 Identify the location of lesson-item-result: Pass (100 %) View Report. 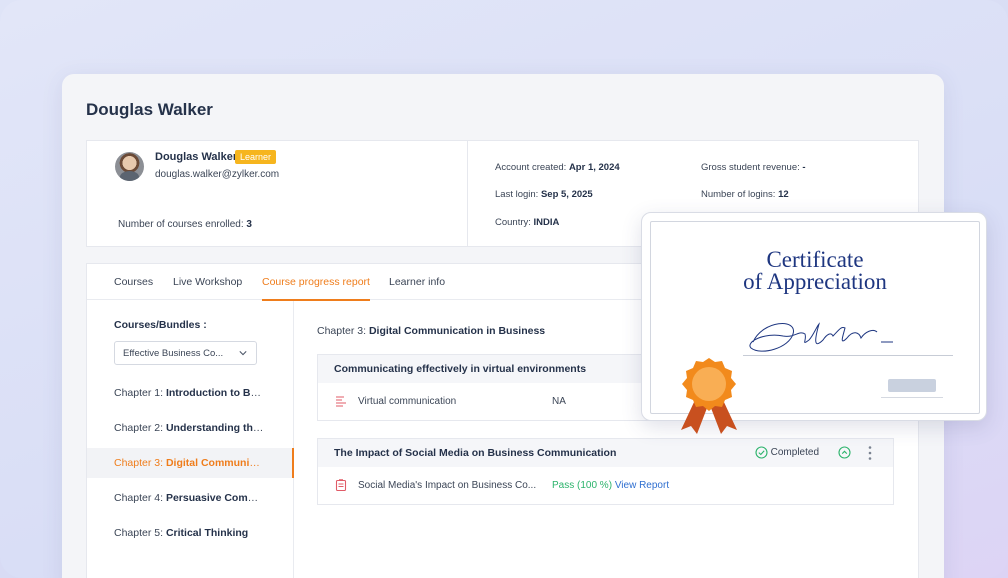
(610, 485).